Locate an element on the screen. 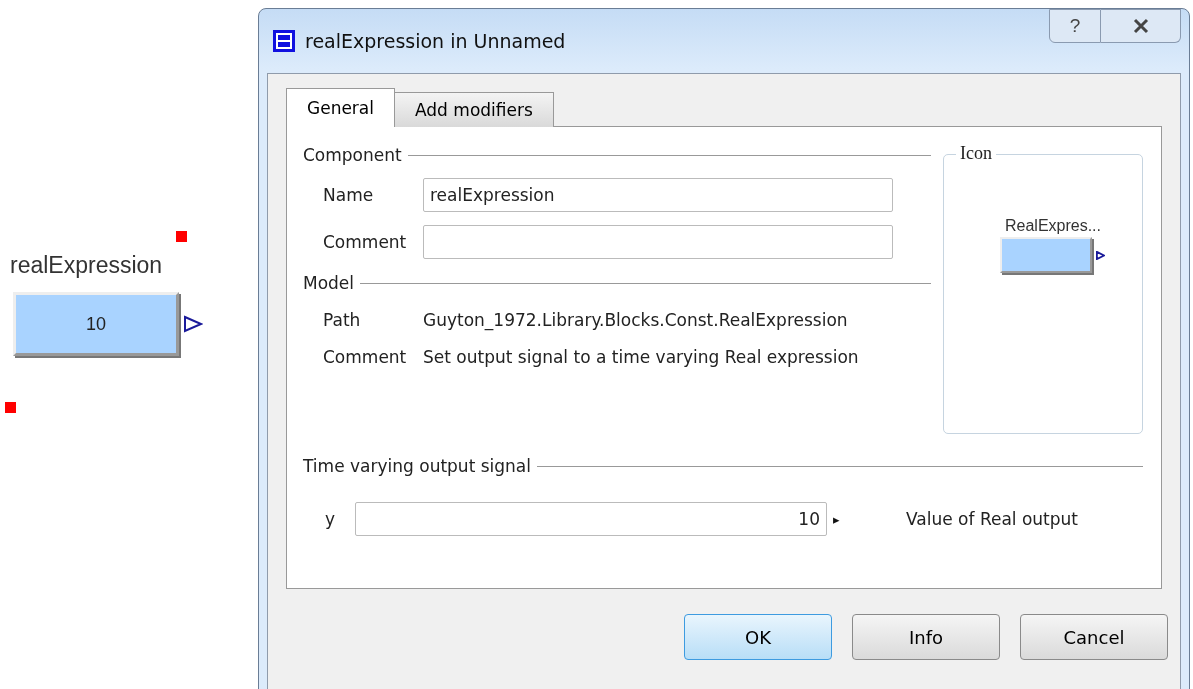  dialog-button: Info is located at coordinates (926, 637).